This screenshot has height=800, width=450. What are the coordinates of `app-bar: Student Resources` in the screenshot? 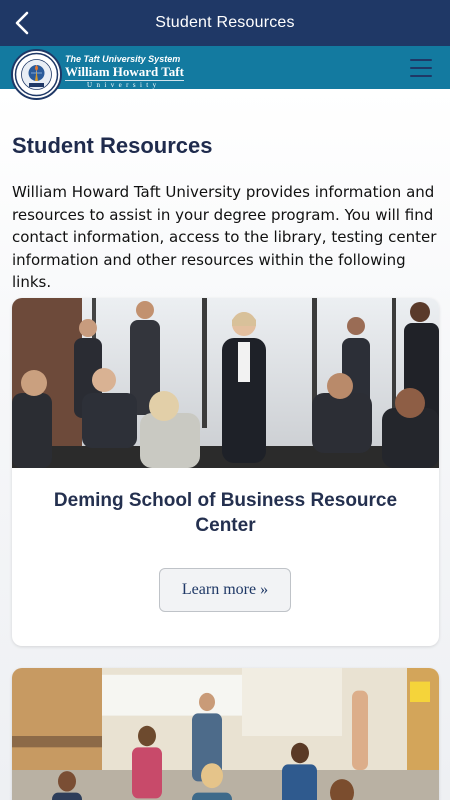 It's located at (225, 23).